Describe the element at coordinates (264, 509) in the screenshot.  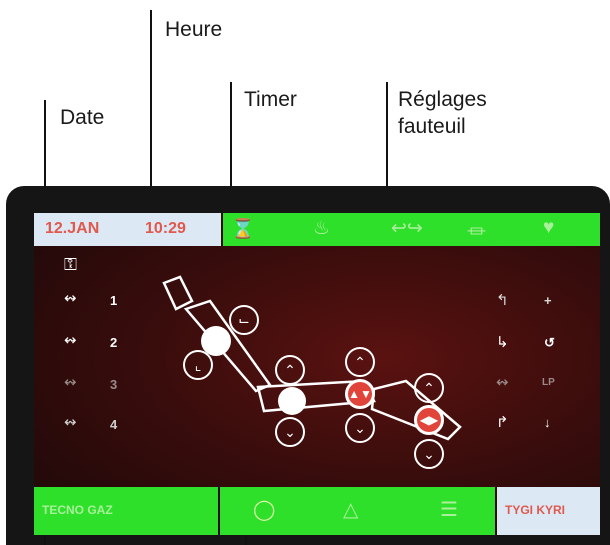
I see `lightbulb-icon: ◯` at that location.